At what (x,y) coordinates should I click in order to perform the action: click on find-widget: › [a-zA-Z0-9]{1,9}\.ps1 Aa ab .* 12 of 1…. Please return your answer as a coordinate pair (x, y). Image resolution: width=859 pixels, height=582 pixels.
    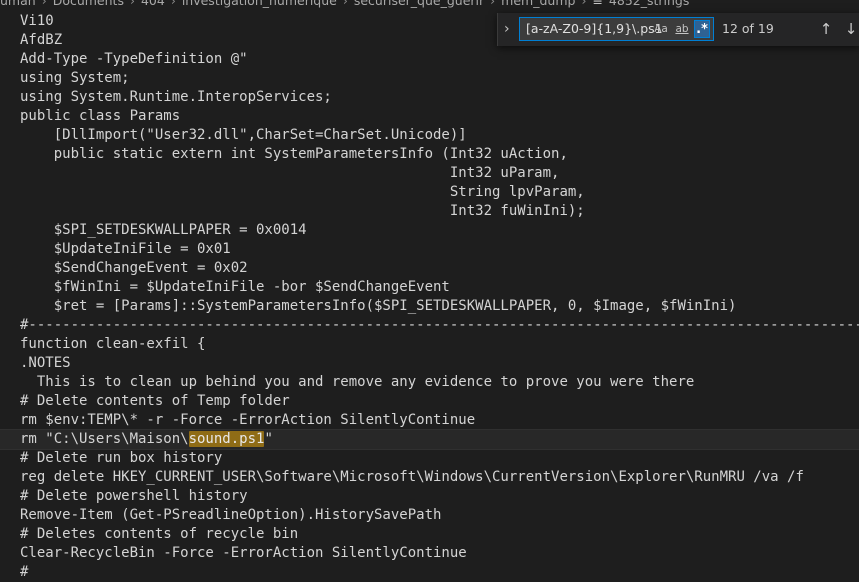
    Looking at the image, I should click on (678, 29).